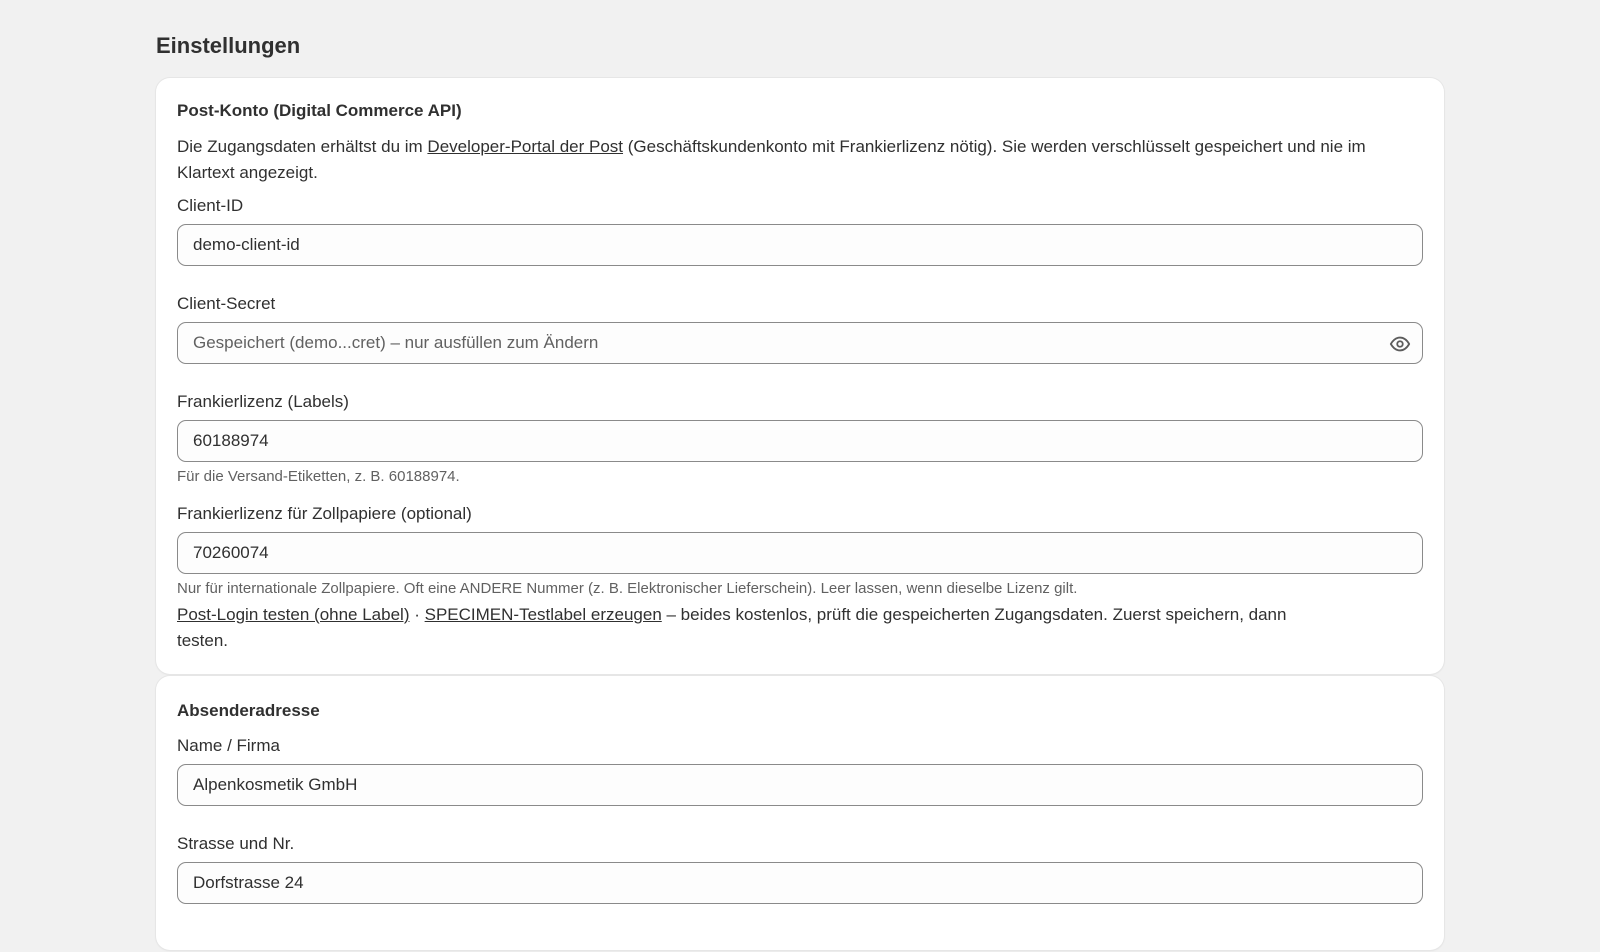  What do you see at coordinates (248, 710) in the screenshot?
I see `sender-address-title: Absenderadresse` at bounding box center [248, 710].